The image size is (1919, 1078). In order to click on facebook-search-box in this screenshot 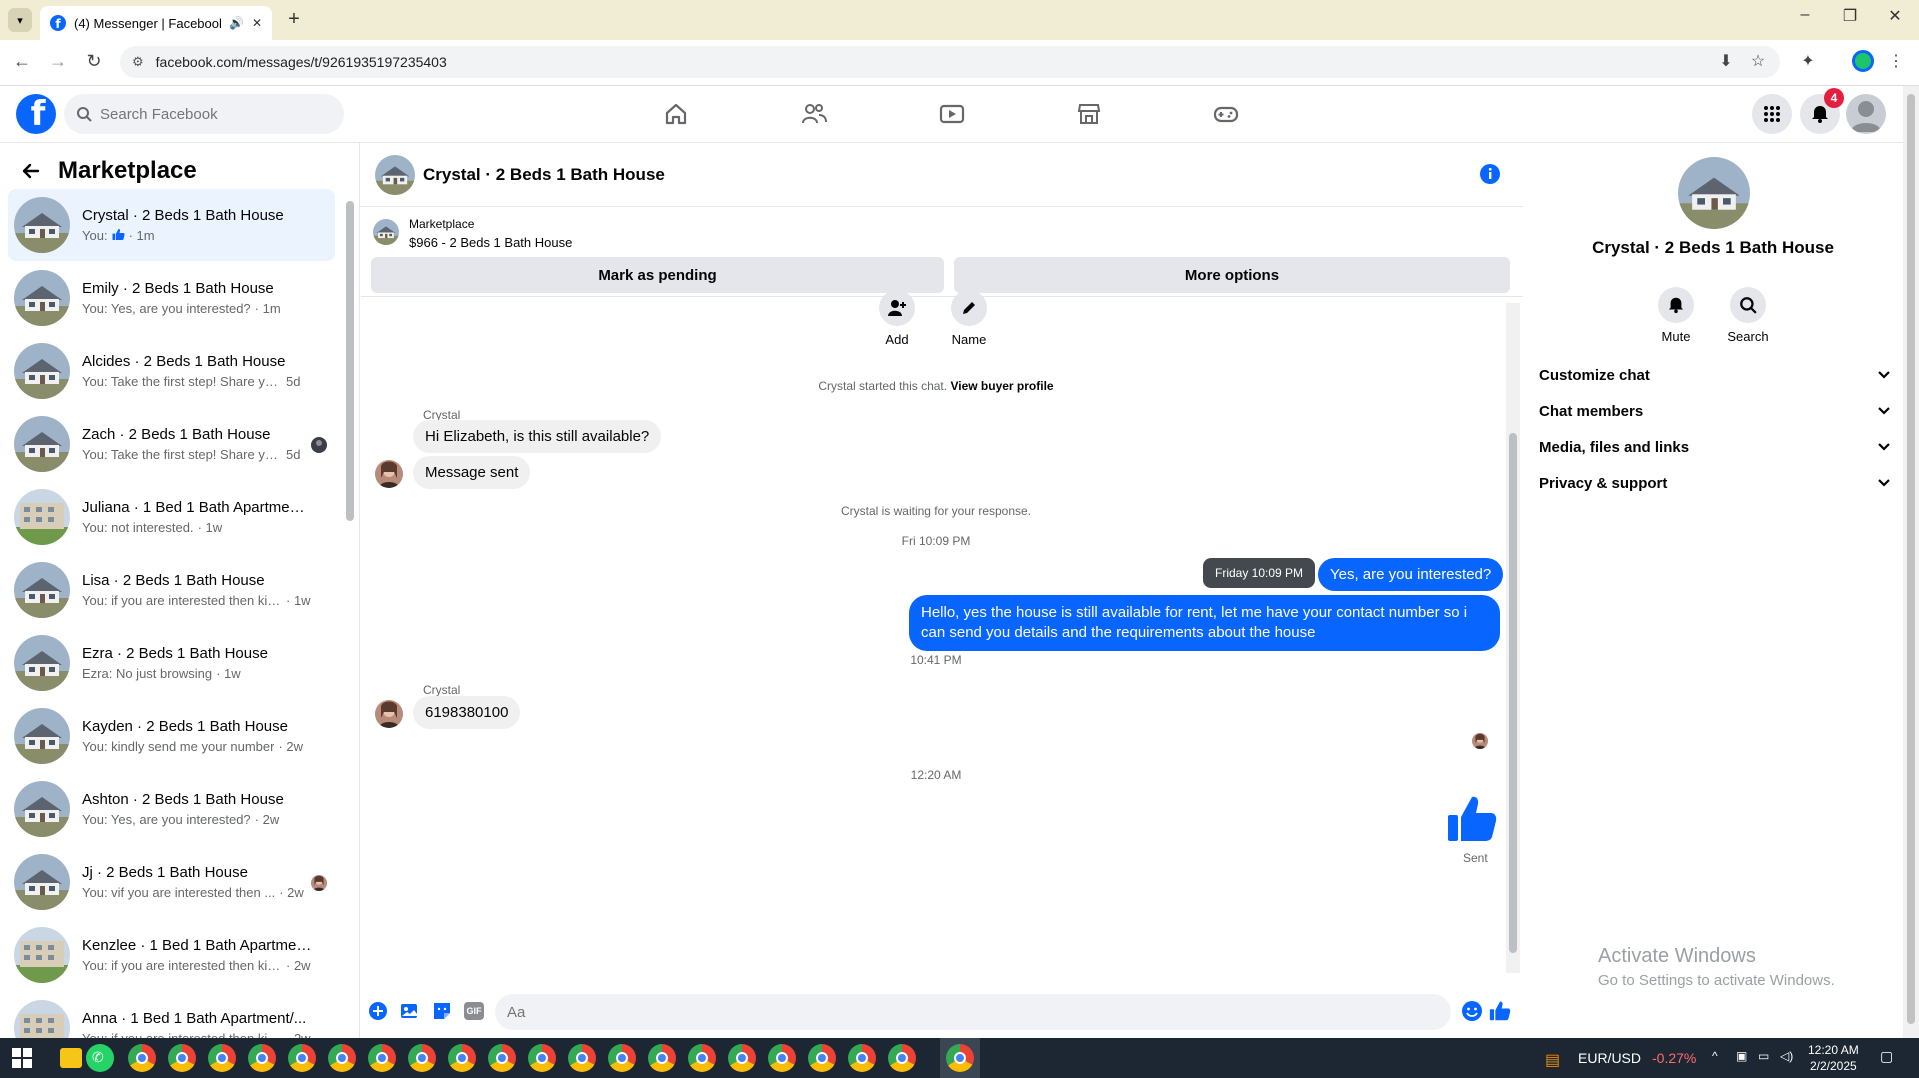, I will do `click(204, 114)`.